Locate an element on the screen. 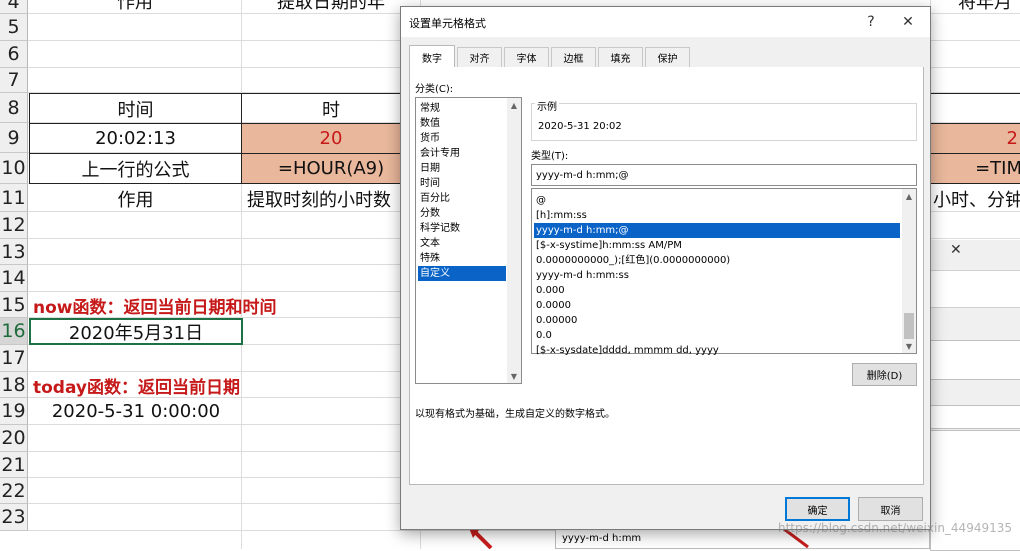 This screenshot has width=1020, height=551. category-item: 会计专用 is located at coordinates (462, 153).